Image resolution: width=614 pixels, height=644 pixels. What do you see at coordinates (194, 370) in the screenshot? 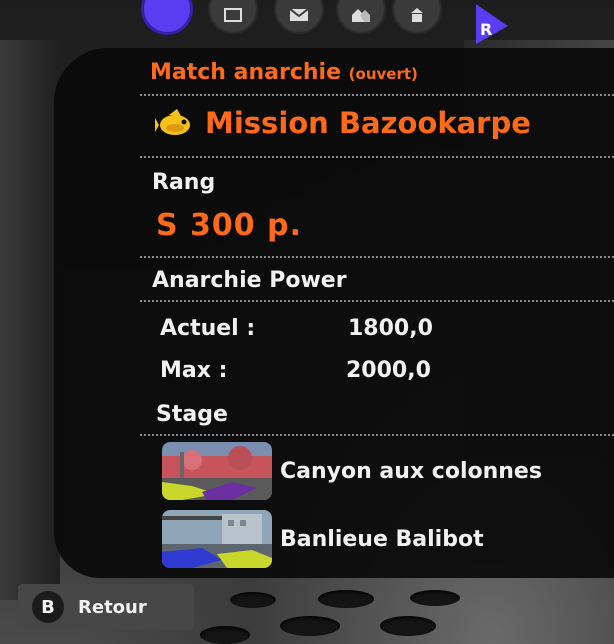
I see `power-max-label: Max :` at bounding box center [194, 370].